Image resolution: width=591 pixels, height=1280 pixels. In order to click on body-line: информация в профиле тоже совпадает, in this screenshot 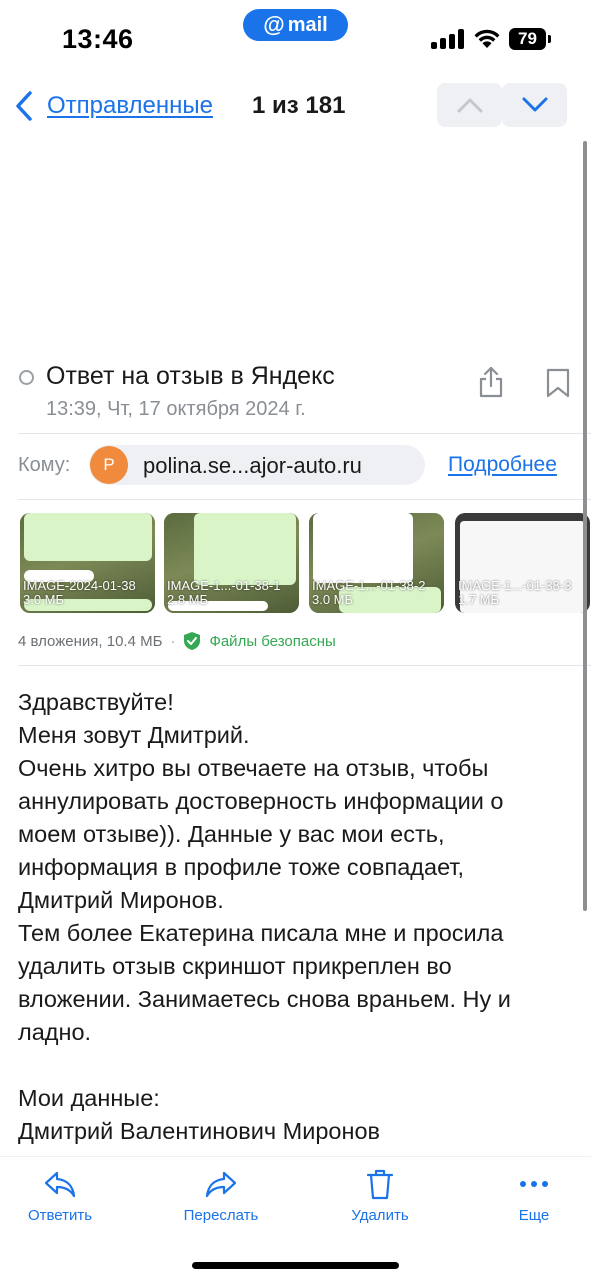, I will do `click(241, 867)`.